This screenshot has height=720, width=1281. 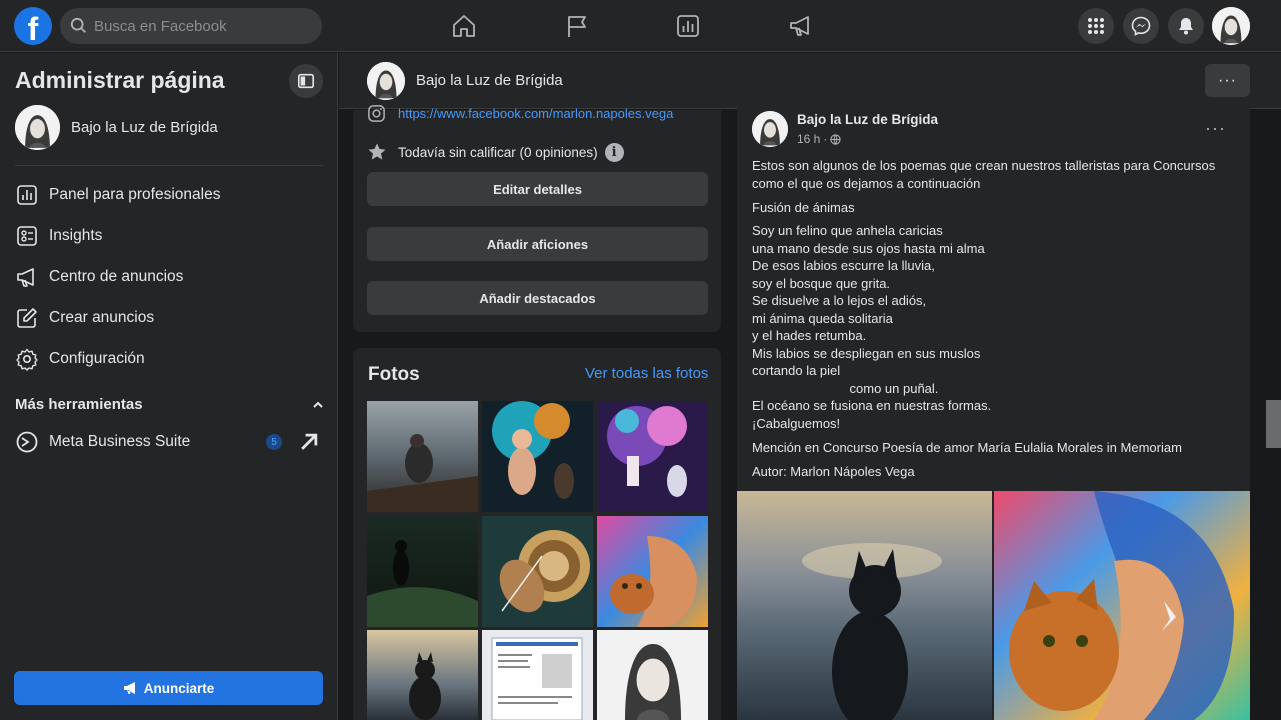 I want to click on see-all-photos-link: Ver todas las fotos, so click(x=646, y=373).